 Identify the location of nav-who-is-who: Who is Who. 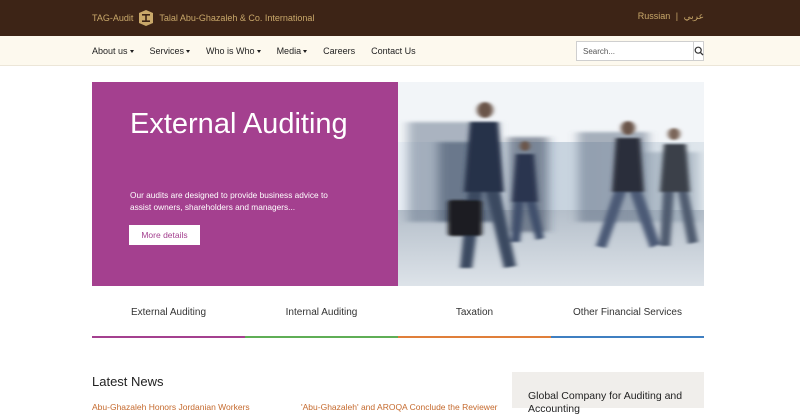
(233, 51).